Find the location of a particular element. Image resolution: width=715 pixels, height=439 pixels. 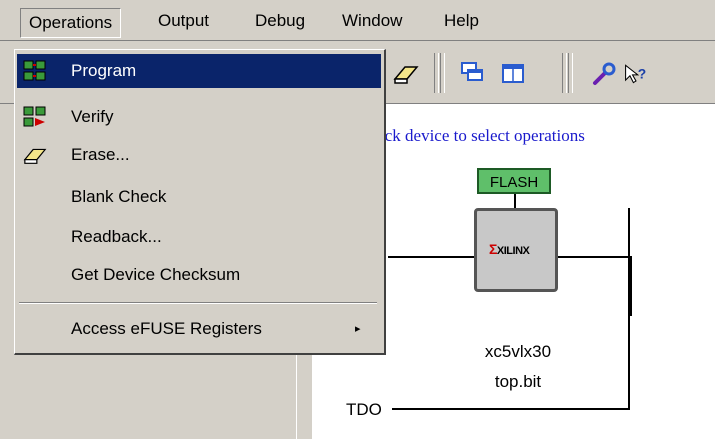

xilinx-logo: ΣXILINX is located at coordinates (509, 249).